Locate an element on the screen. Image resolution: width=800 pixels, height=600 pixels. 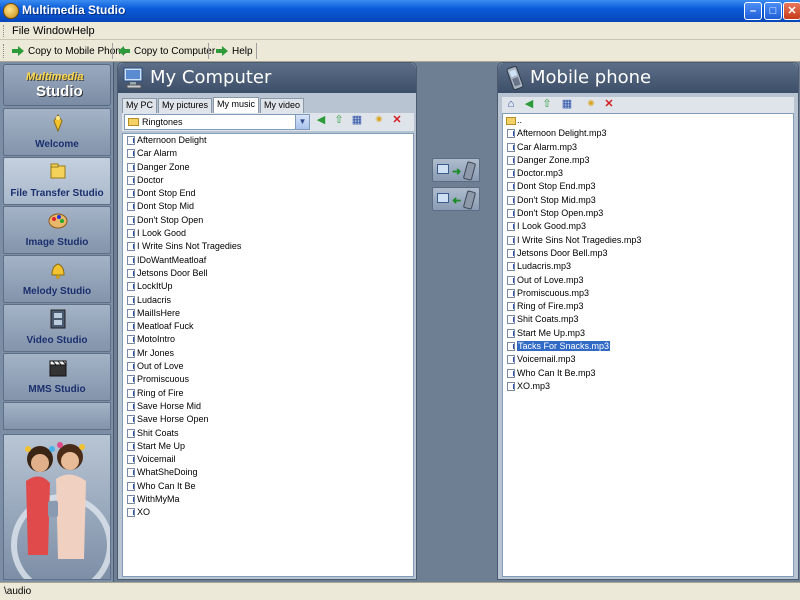
file-list-item: MotoIntro is located at coordinates (268, 339).